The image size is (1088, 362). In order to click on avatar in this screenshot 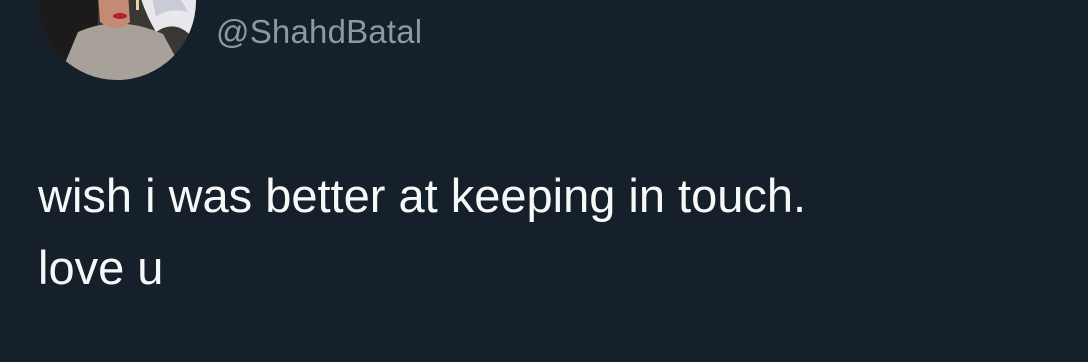, I will do `click(117, 40)`.